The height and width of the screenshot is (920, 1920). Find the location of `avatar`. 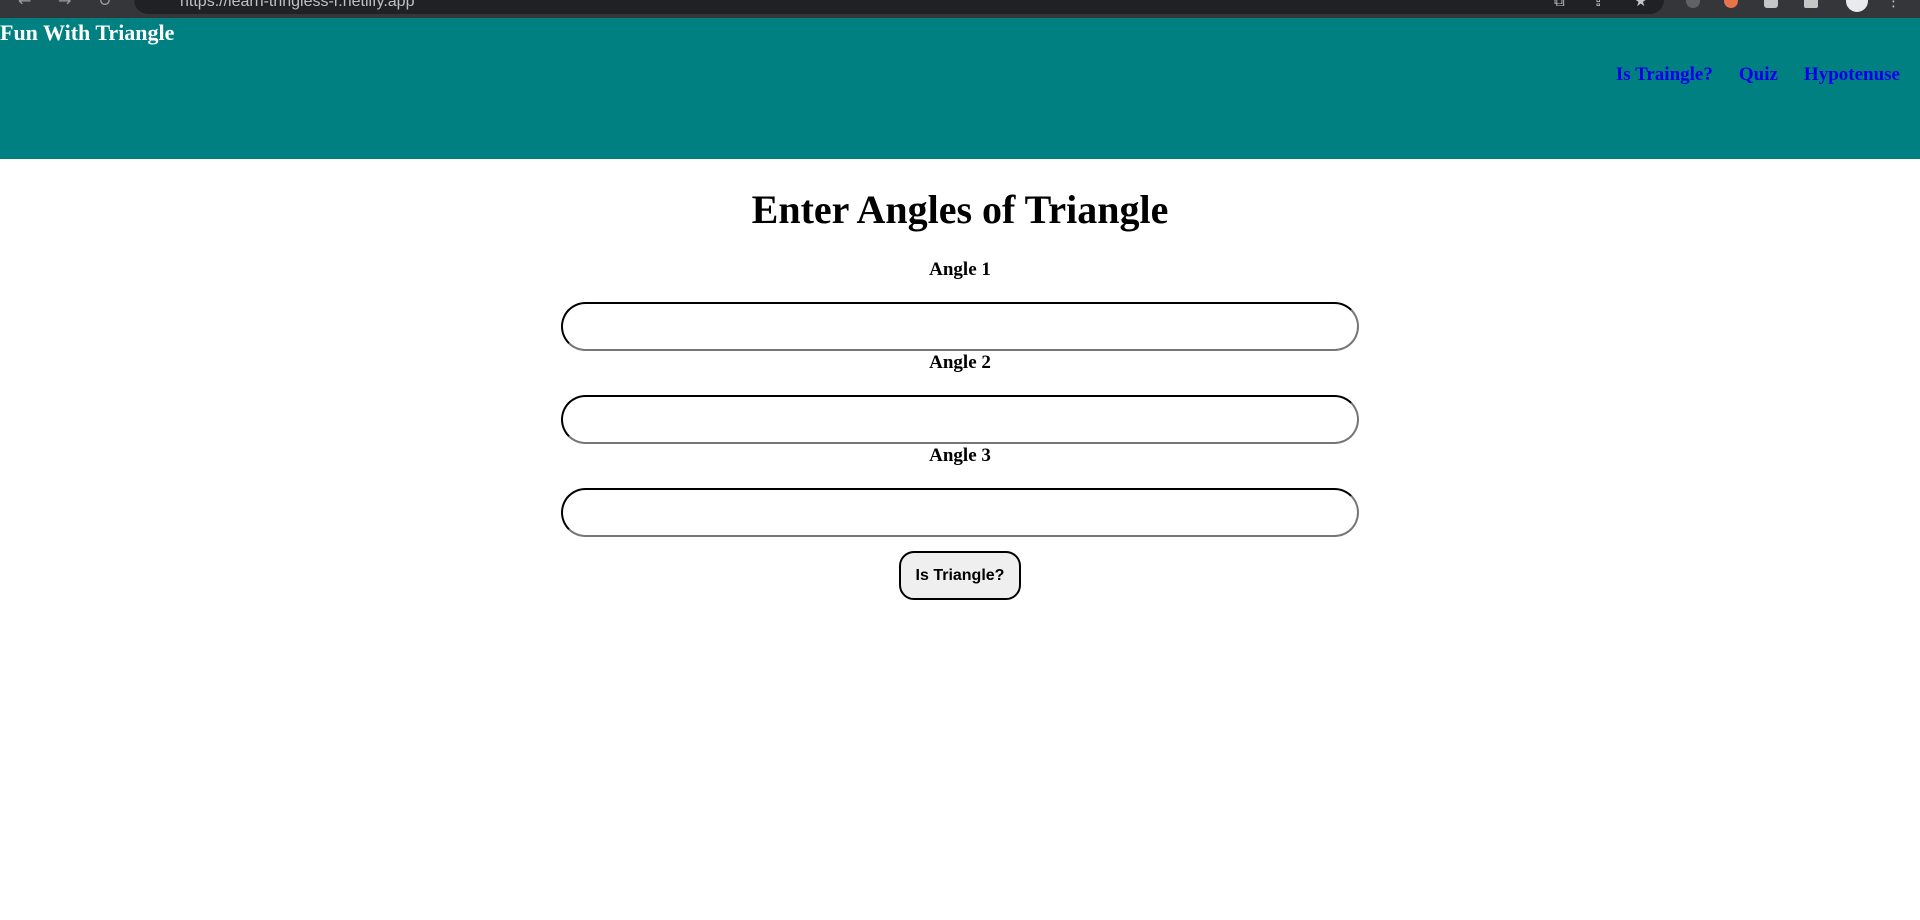

avatar is located at coordinates (1857, 6).